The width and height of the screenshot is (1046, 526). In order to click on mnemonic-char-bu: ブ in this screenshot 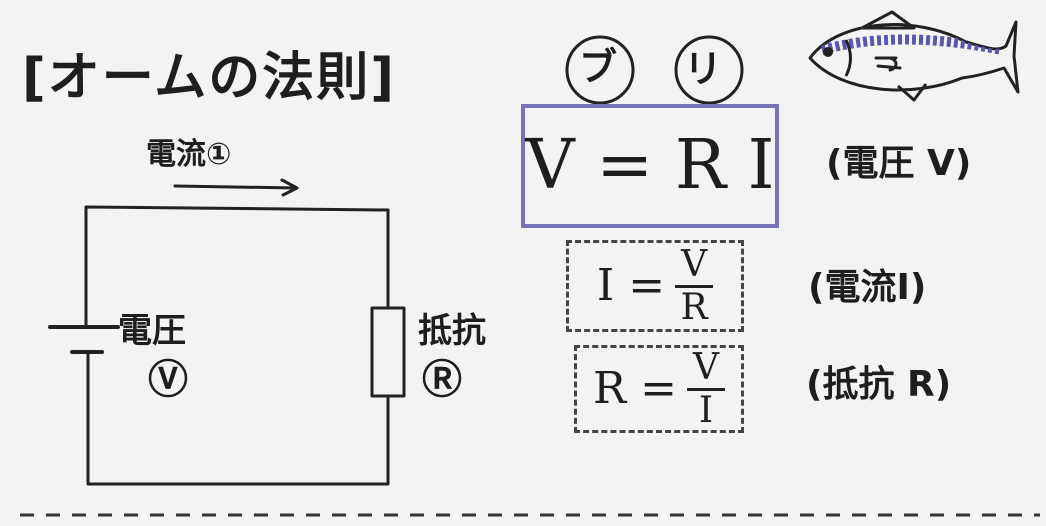, I will do `click(598, 67)`.